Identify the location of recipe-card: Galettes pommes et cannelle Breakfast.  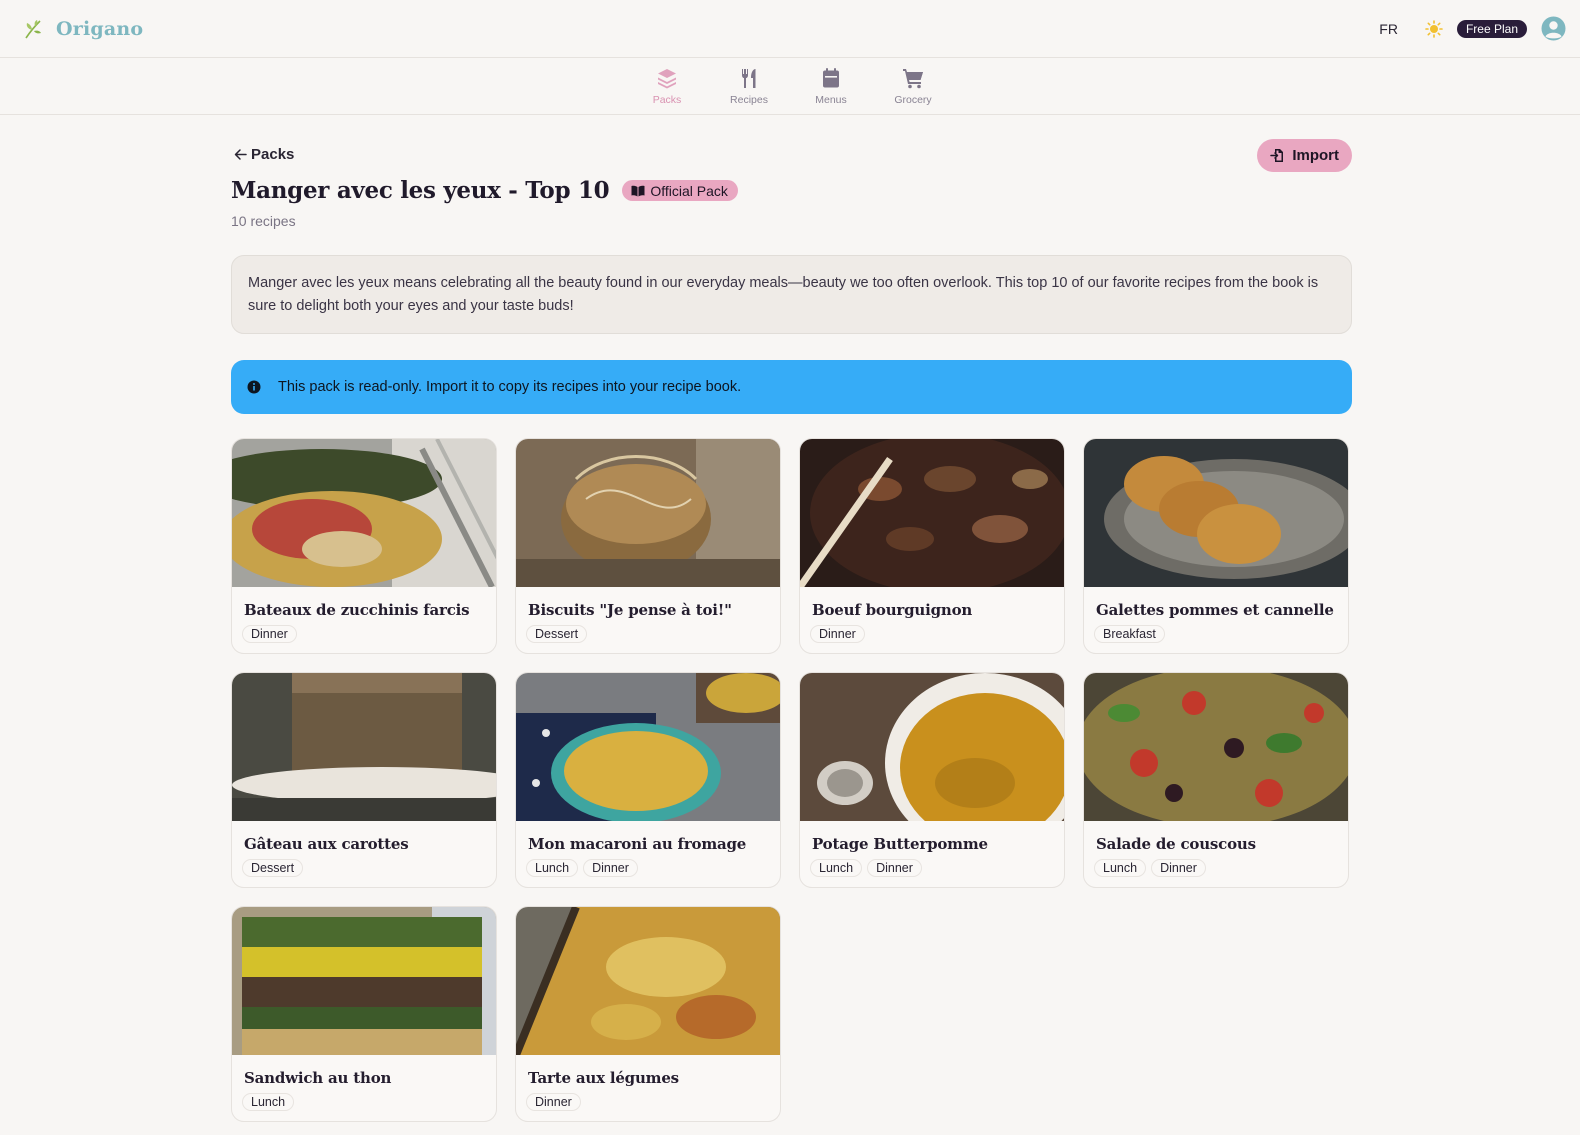
(1216, 546).